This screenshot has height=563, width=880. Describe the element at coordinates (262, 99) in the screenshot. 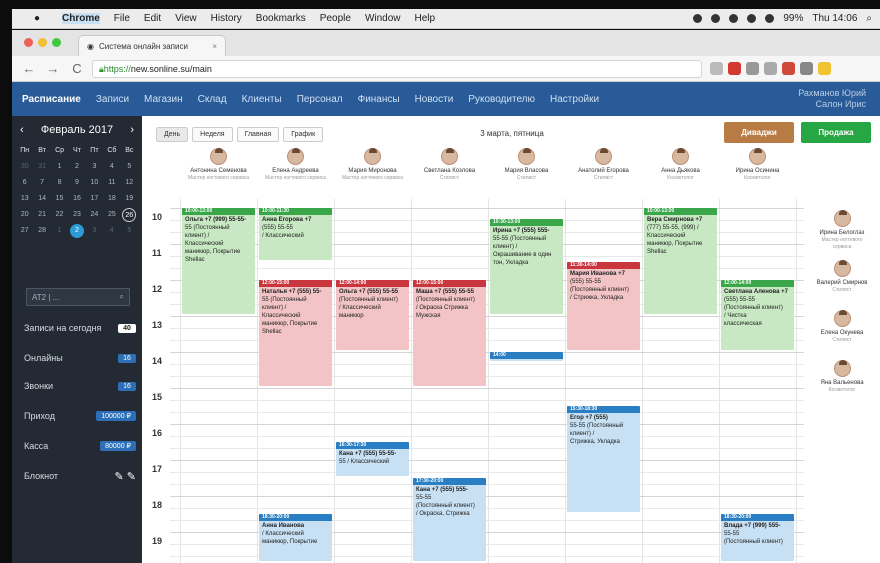

I see `nav-clients: Клиенты` at that location.